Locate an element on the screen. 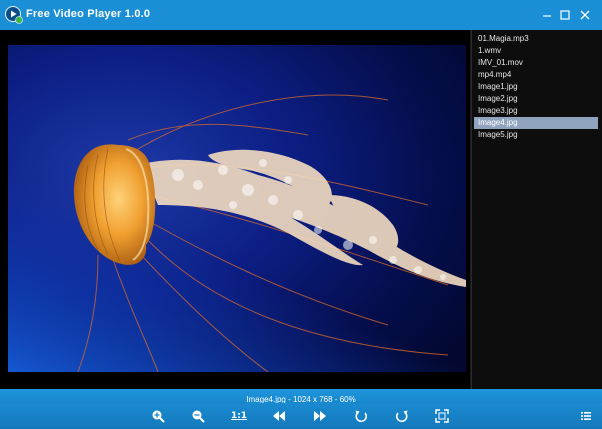 Image resolution: width=602 pixels, height=429 pixels. fit-screen-icon is located at coordinates (442, 416).